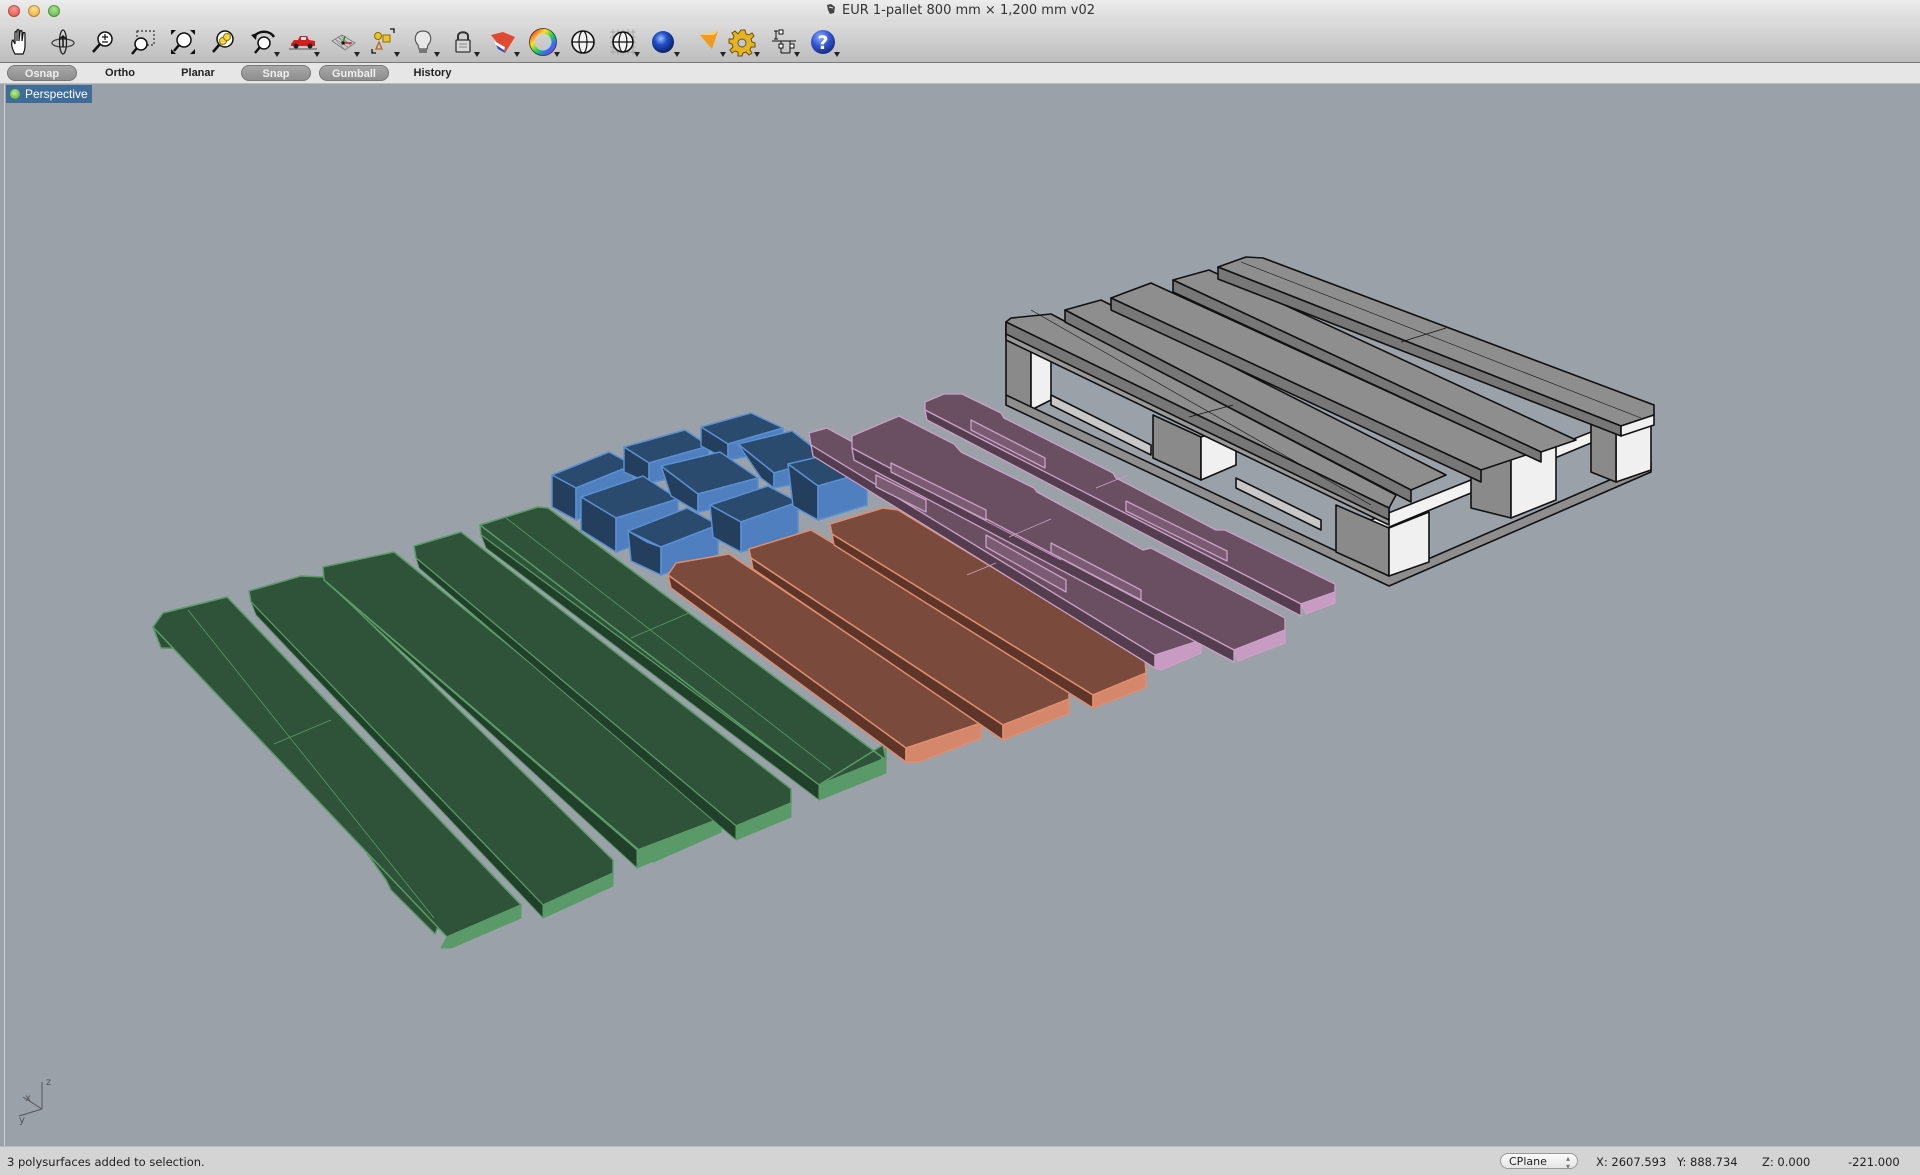  I want to click on viewport-status-icon, so click(15, 94).